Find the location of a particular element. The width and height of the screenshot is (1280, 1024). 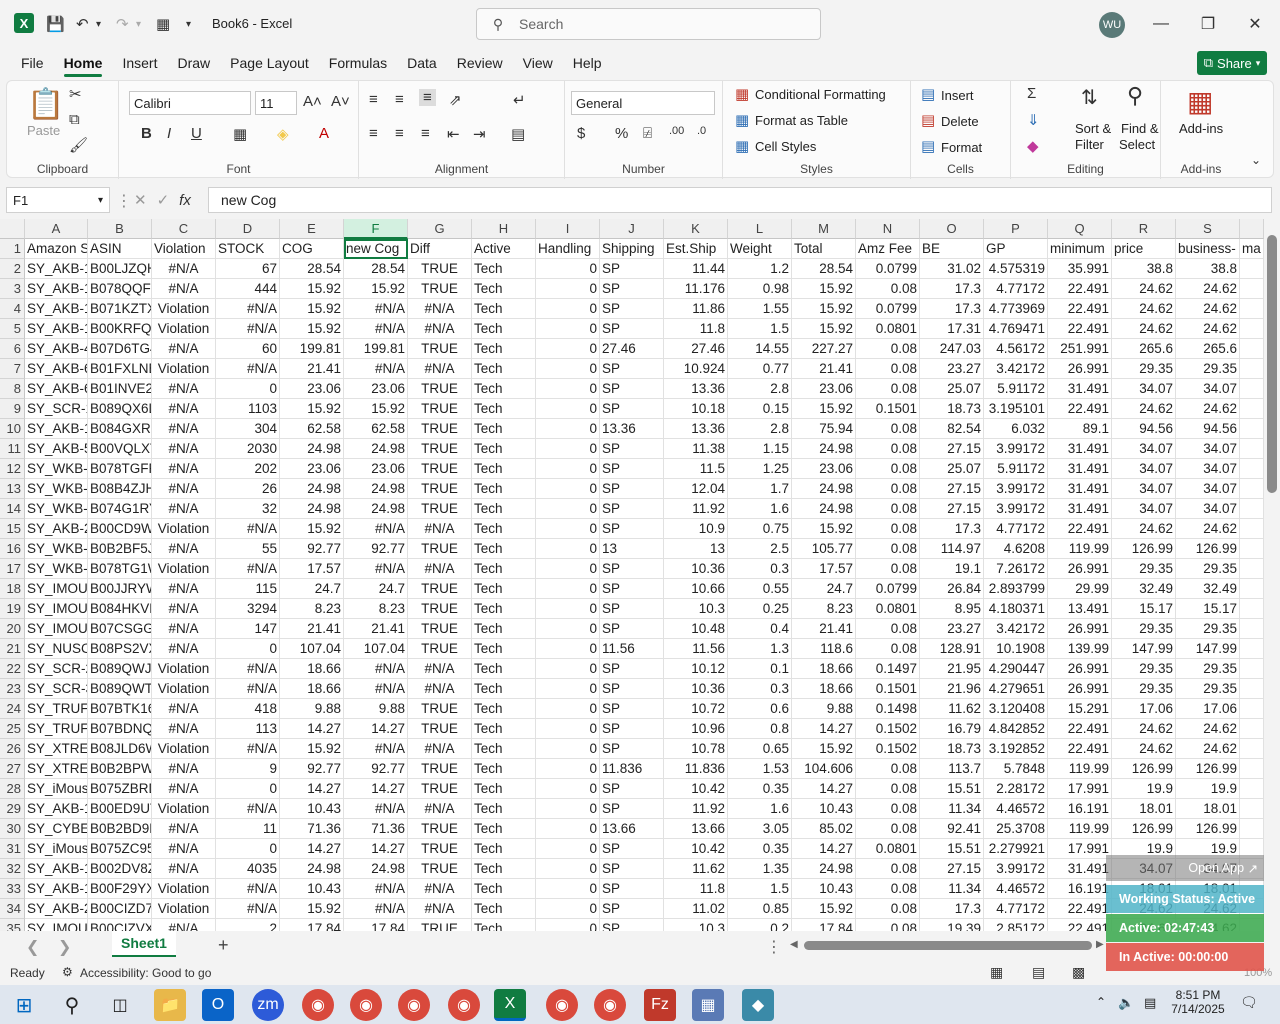

table-cell: 27.15 is located at coordinates (952, 869).